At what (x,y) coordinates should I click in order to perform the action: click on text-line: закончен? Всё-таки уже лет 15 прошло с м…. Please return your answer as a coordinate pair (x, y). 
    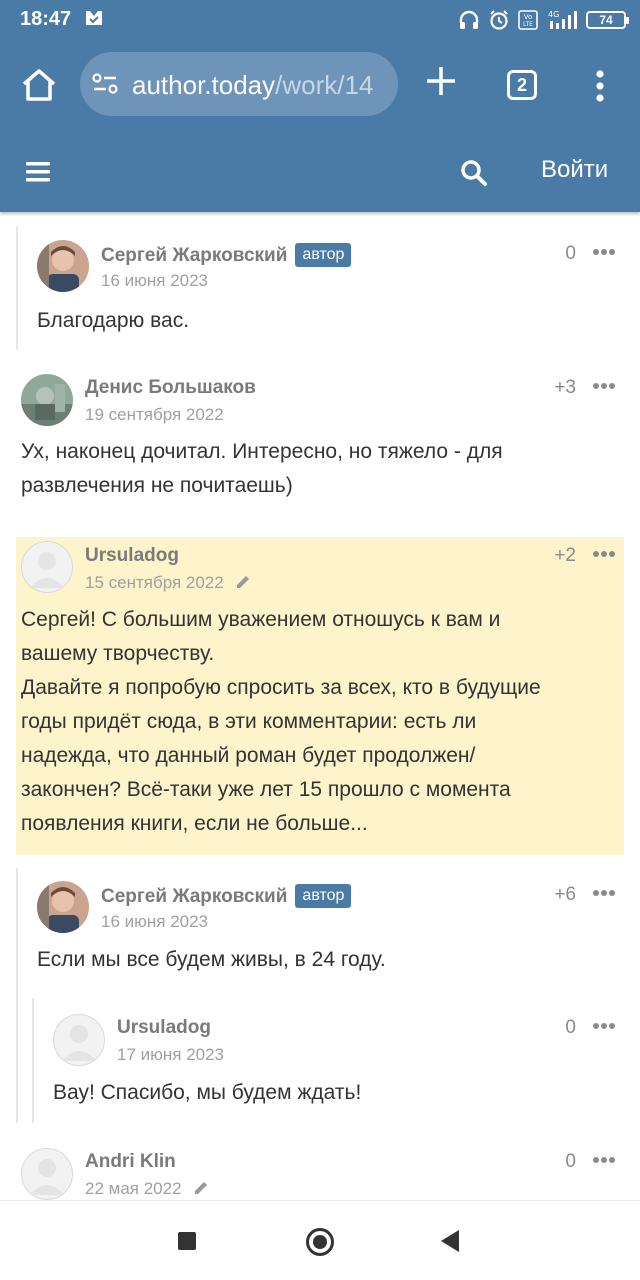
    Looking at the image, I should click on (266, 789).